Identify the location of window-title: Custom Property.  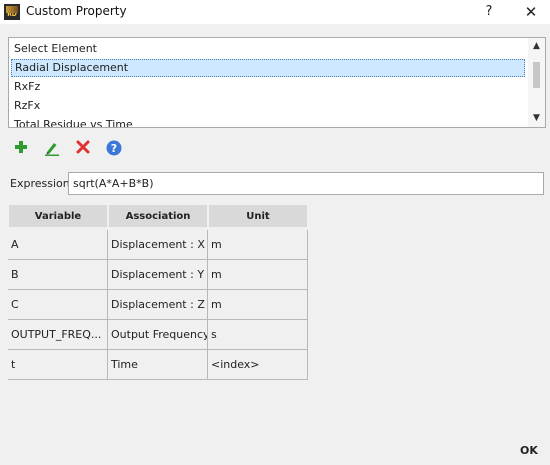
(76, 11).